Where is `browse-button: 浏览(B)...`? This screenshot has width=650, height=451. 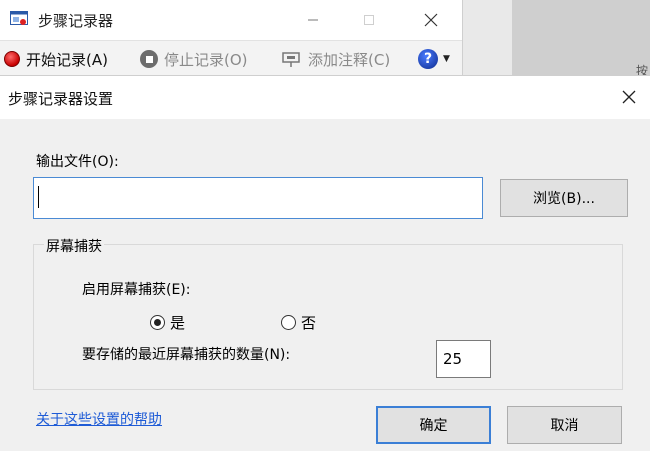
browse-button: 浏览(B)... is located at coordinates (564, 198).